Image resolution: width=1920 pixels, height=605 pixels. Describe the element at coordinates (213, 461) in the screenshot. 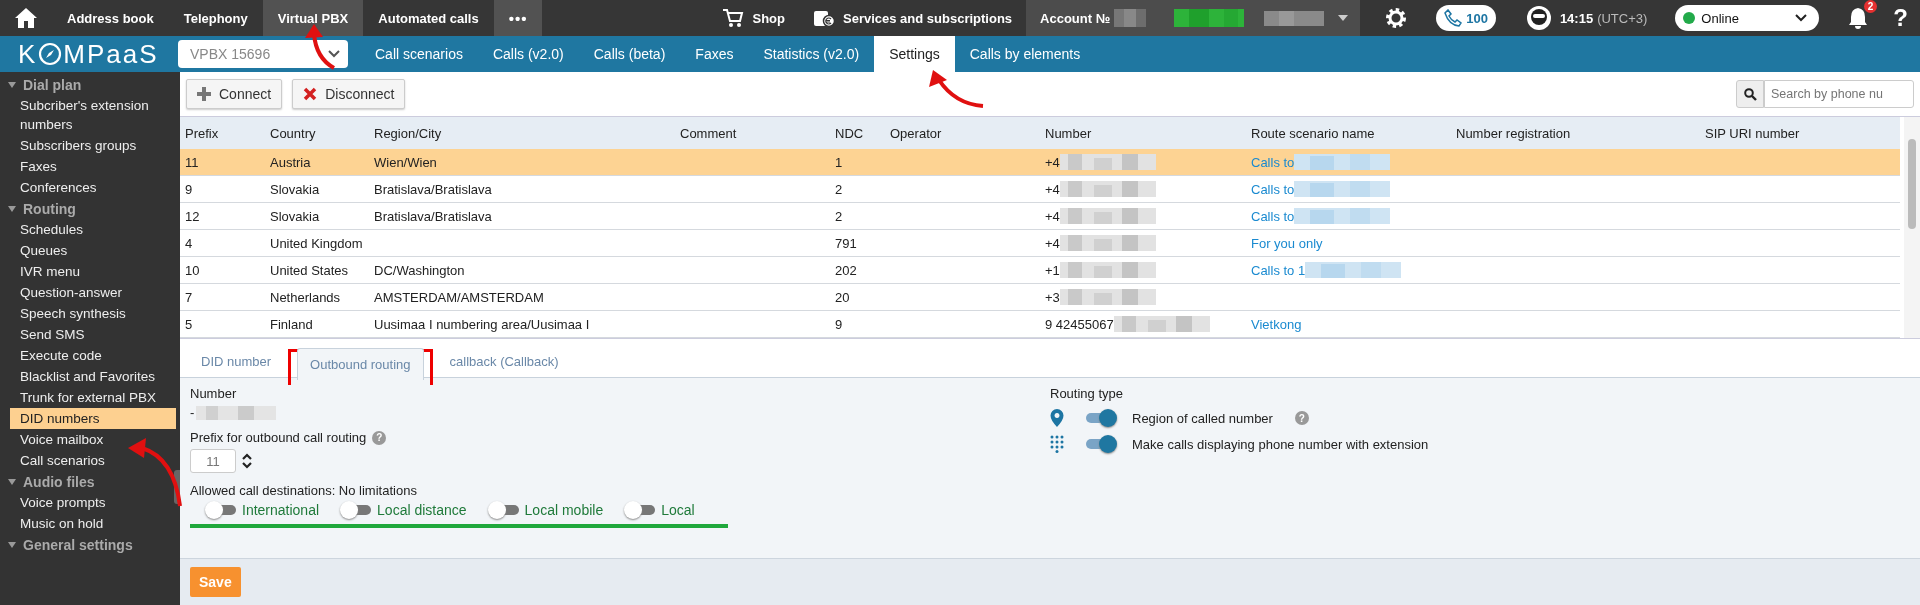

I see `prefix-field: 11` at that location.